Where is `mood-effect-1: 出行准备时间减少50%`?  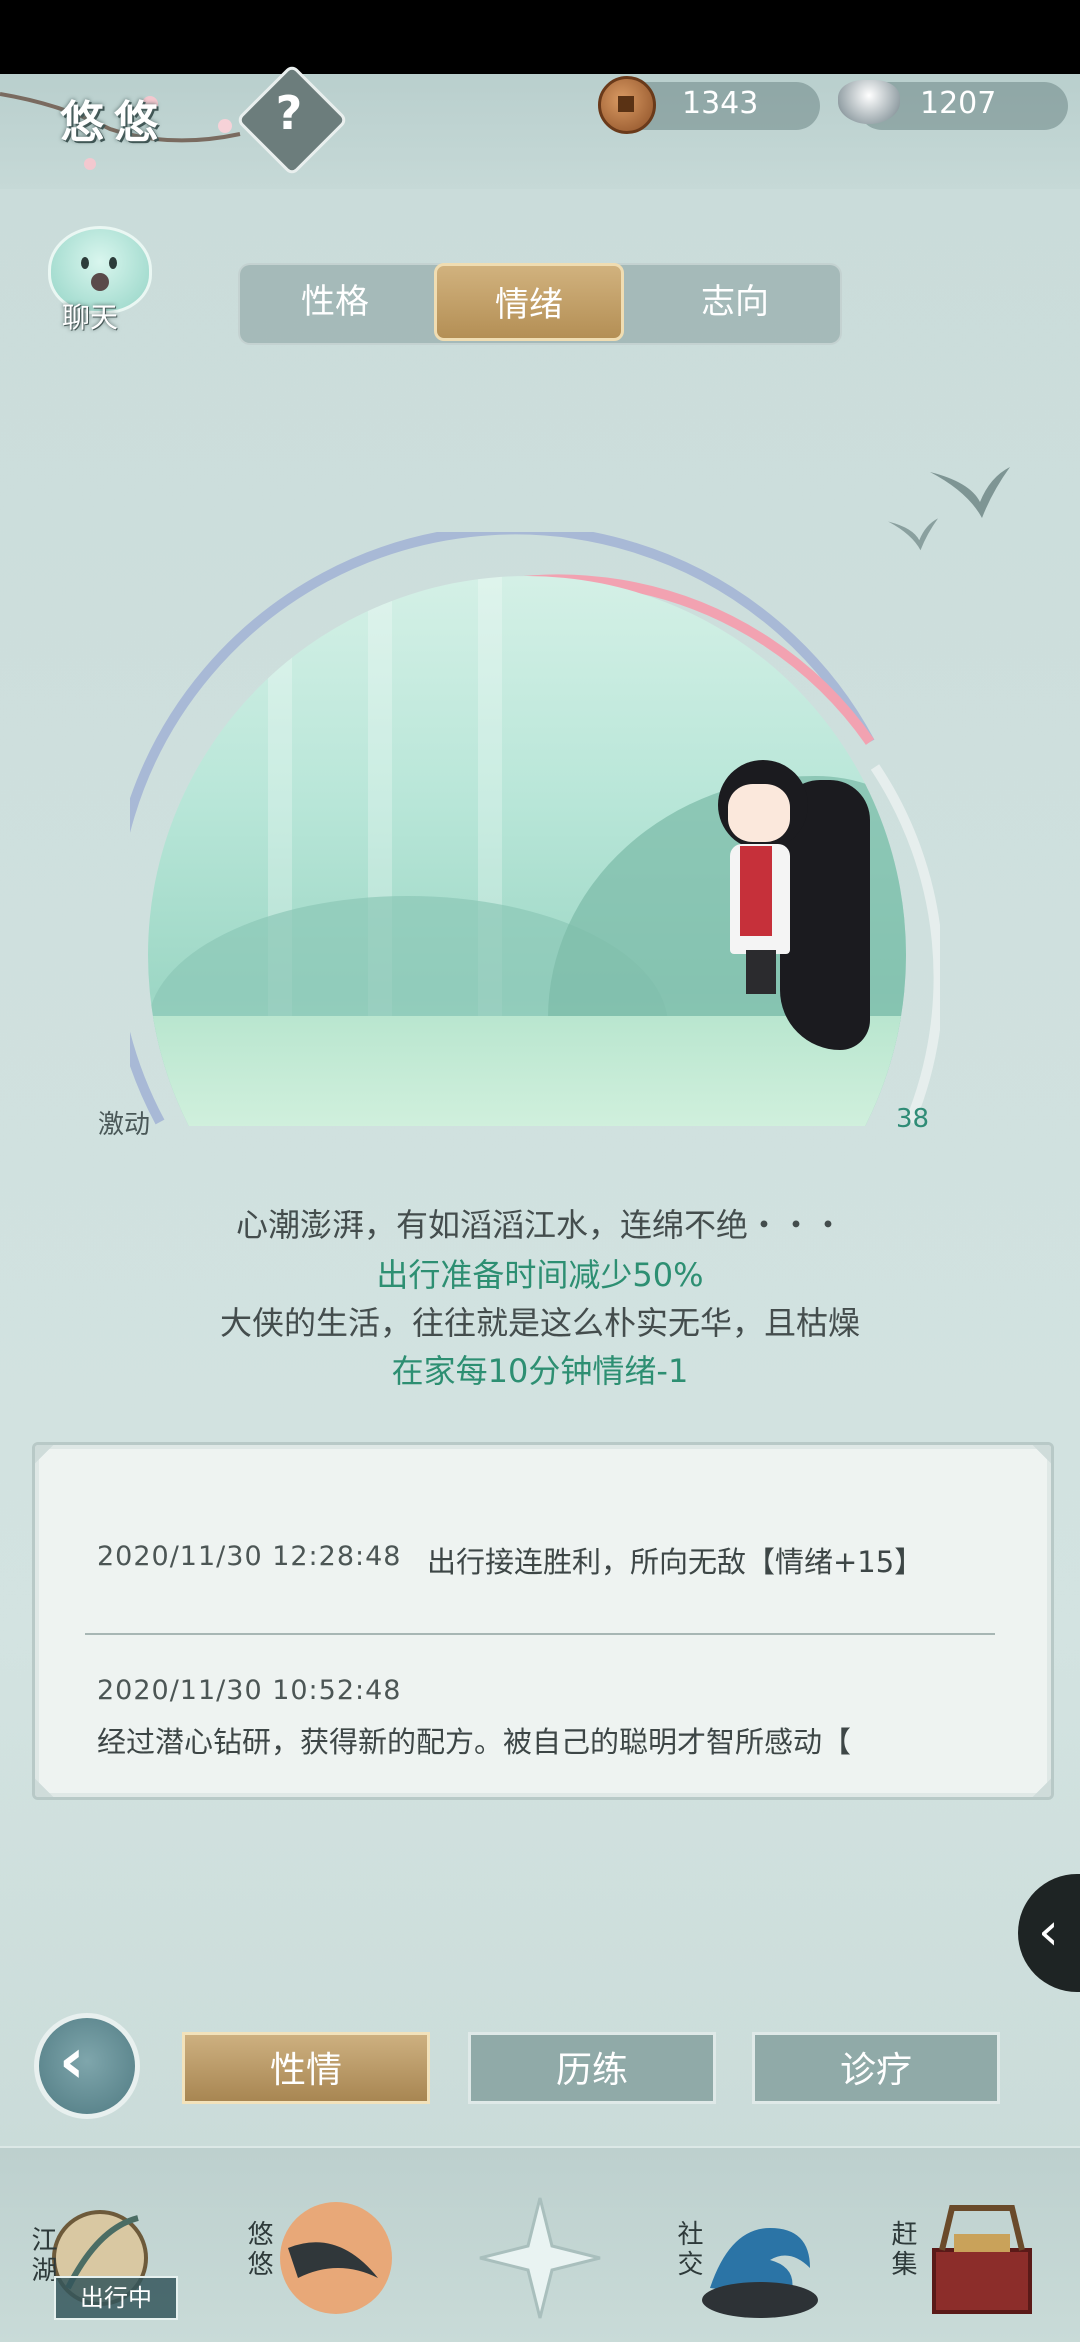
mood-effect-1: 出行准备时间减少50% is located at coordinates (540, 1275).